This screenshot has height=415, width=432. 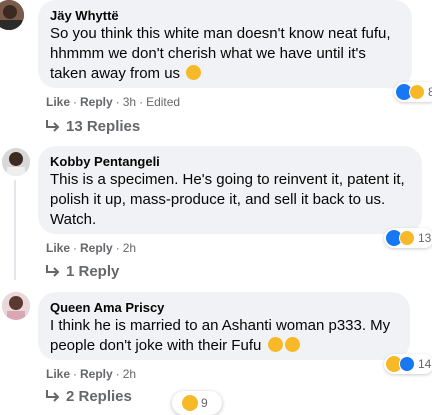 I want to click on comment-author: Kobby Pentangeli, so click(x=230, y=161).